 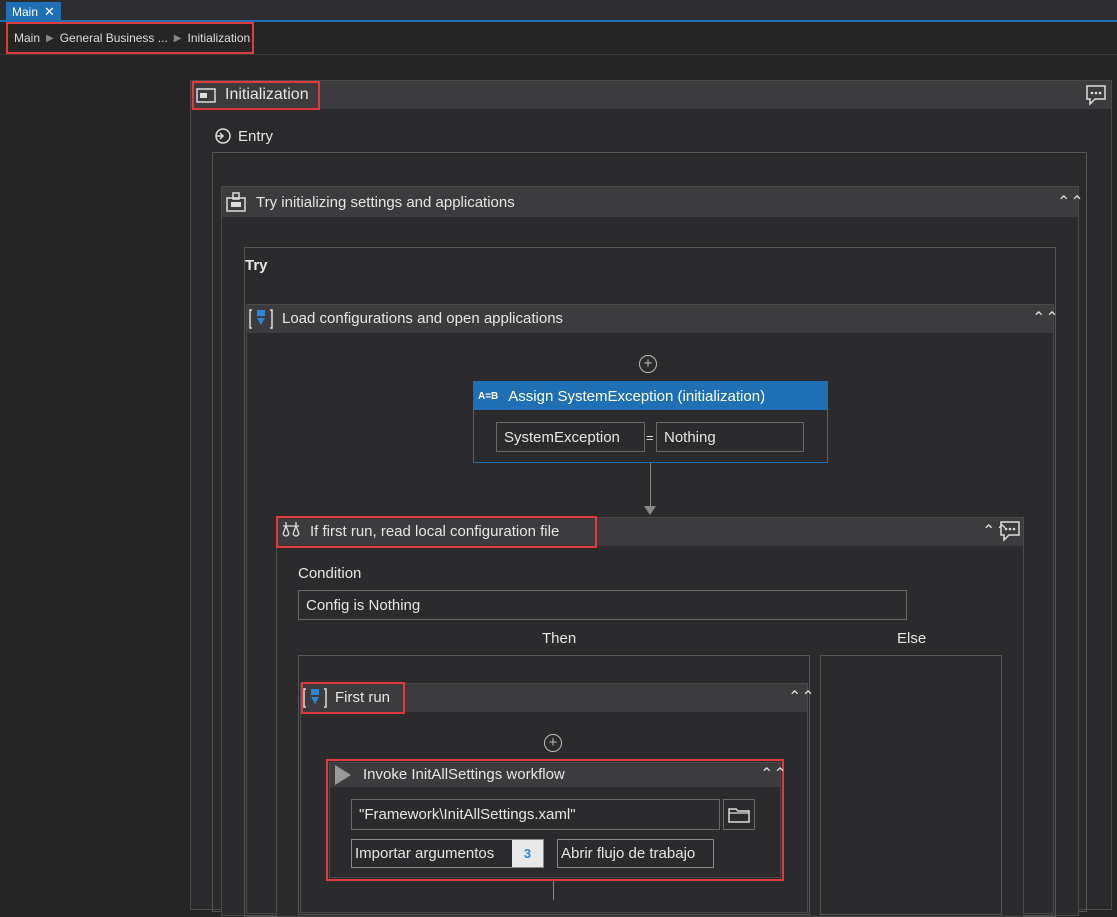 What do you see at coordinates (425, 853) in the screenshot?
I see `import-arguments-label: Importar argumentos` at bounding box center [425, 853].